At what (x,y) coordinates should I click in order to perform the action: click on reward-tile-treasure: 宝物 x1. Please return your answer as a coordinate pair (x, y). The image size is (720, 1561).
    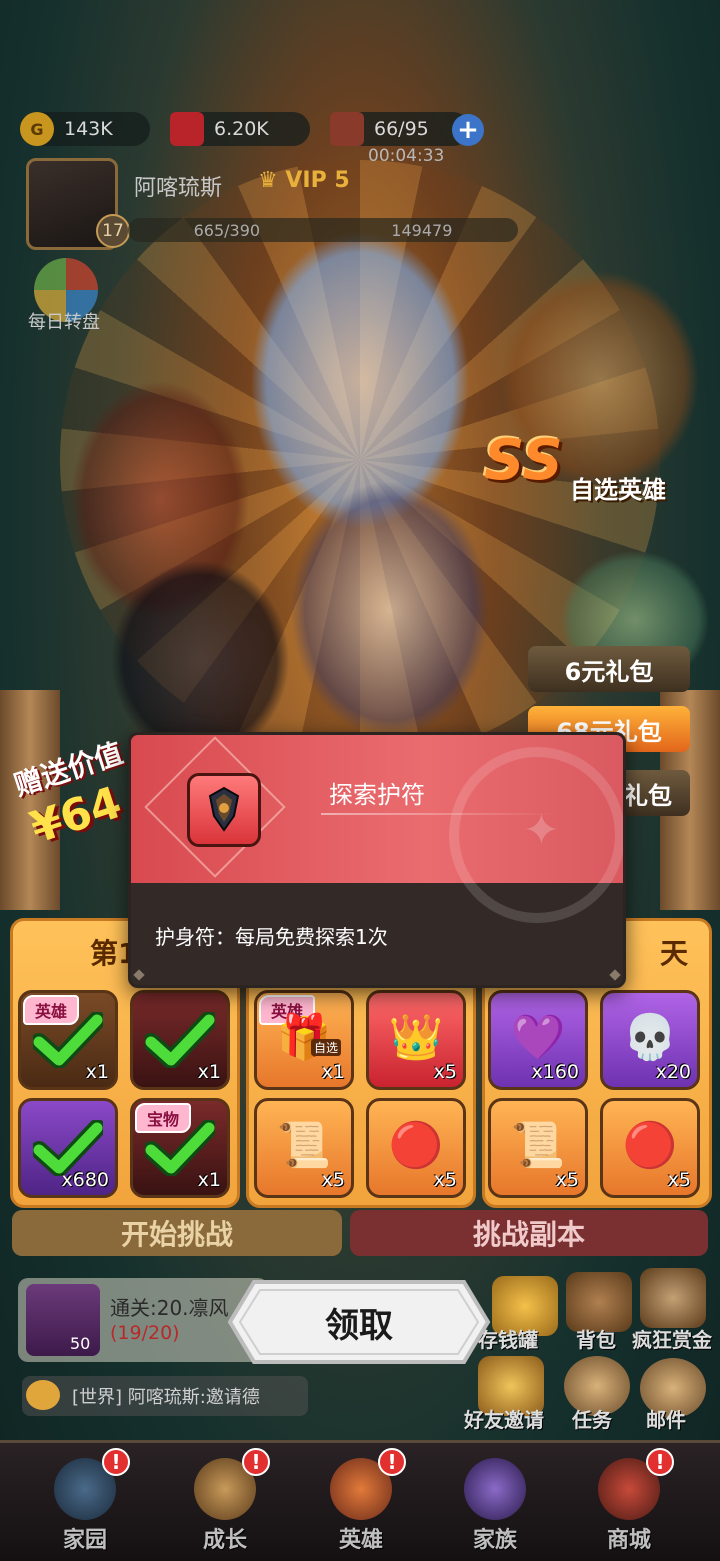
    Looking at the image, I should click on (180, 1148).